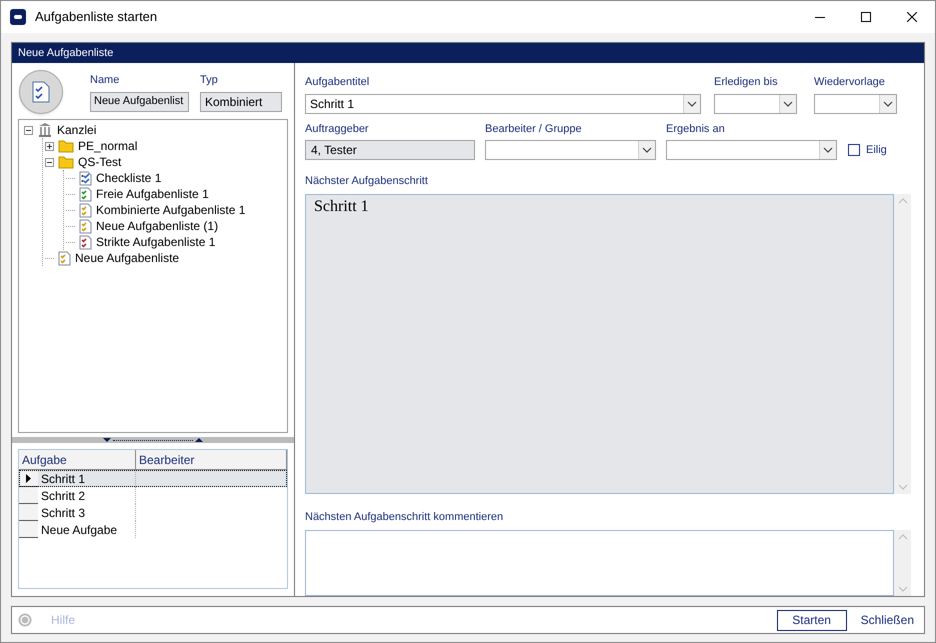  Describe the element at coordinates (887, 620) in the screenshot. I see `close-dialog-button: Schließen` at that location.